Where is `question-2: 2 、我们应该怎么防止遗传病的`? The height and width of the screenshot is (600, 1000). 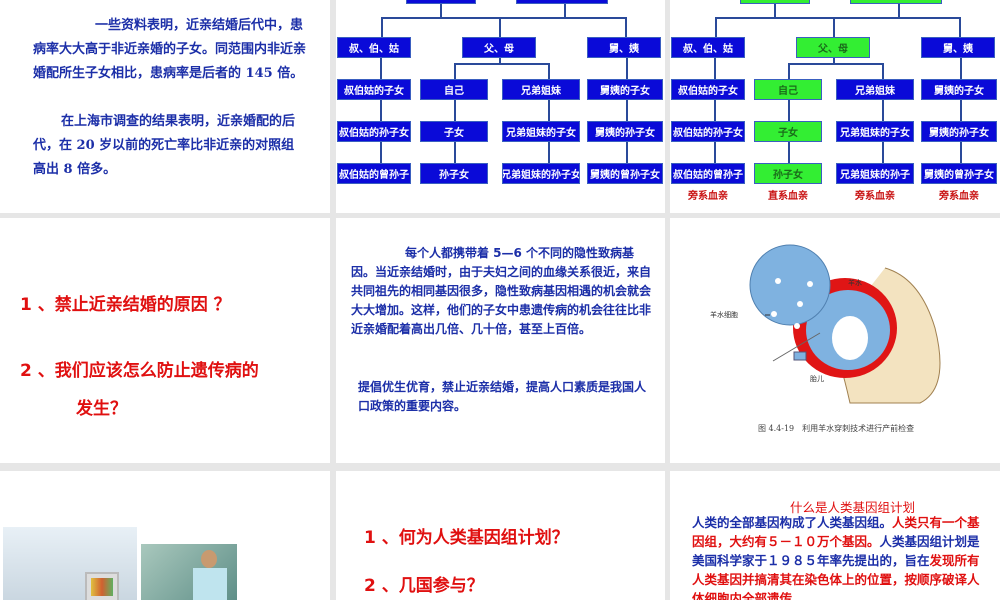
question-2: 2 、我们应该怎么防止遗传病的 is located at coordinates (139, 371).